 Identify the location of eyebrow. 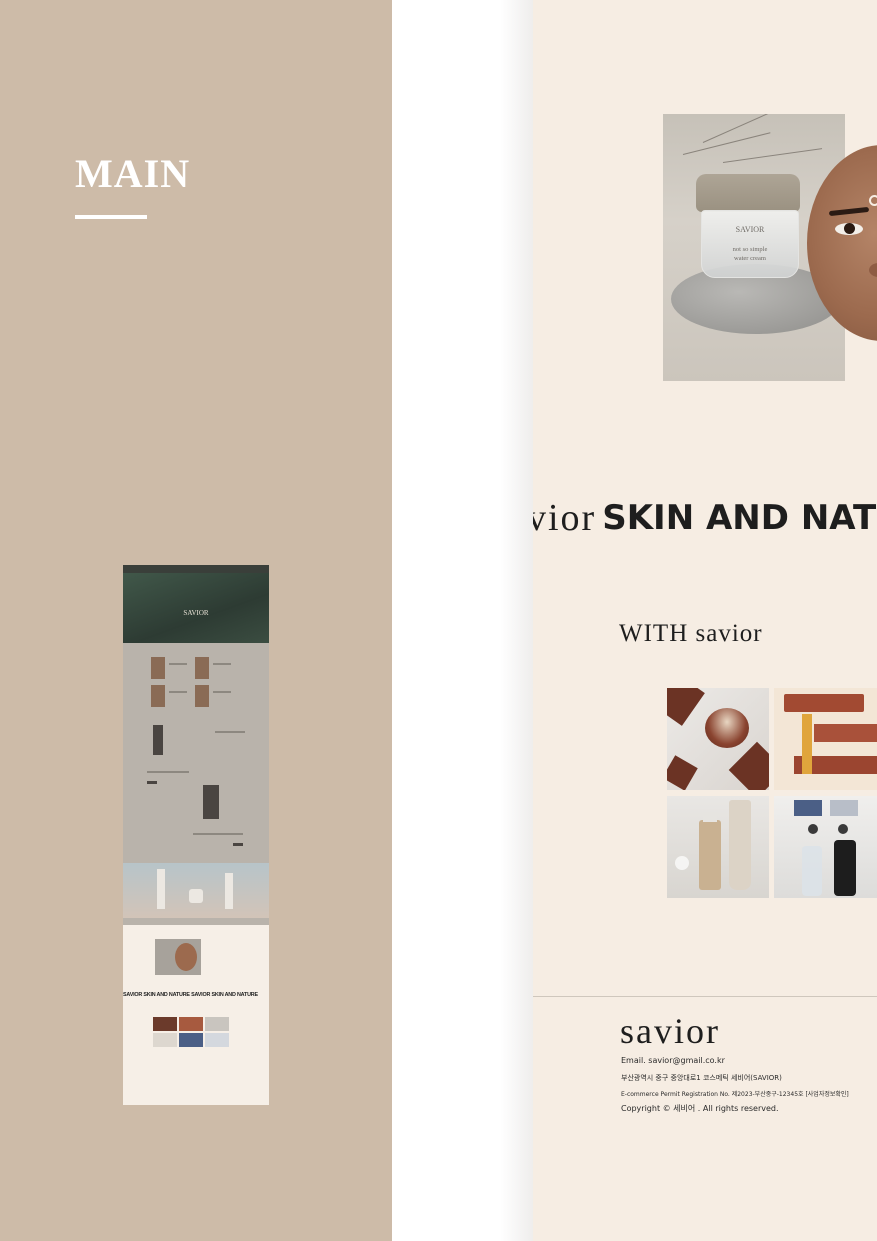
(849, 211).